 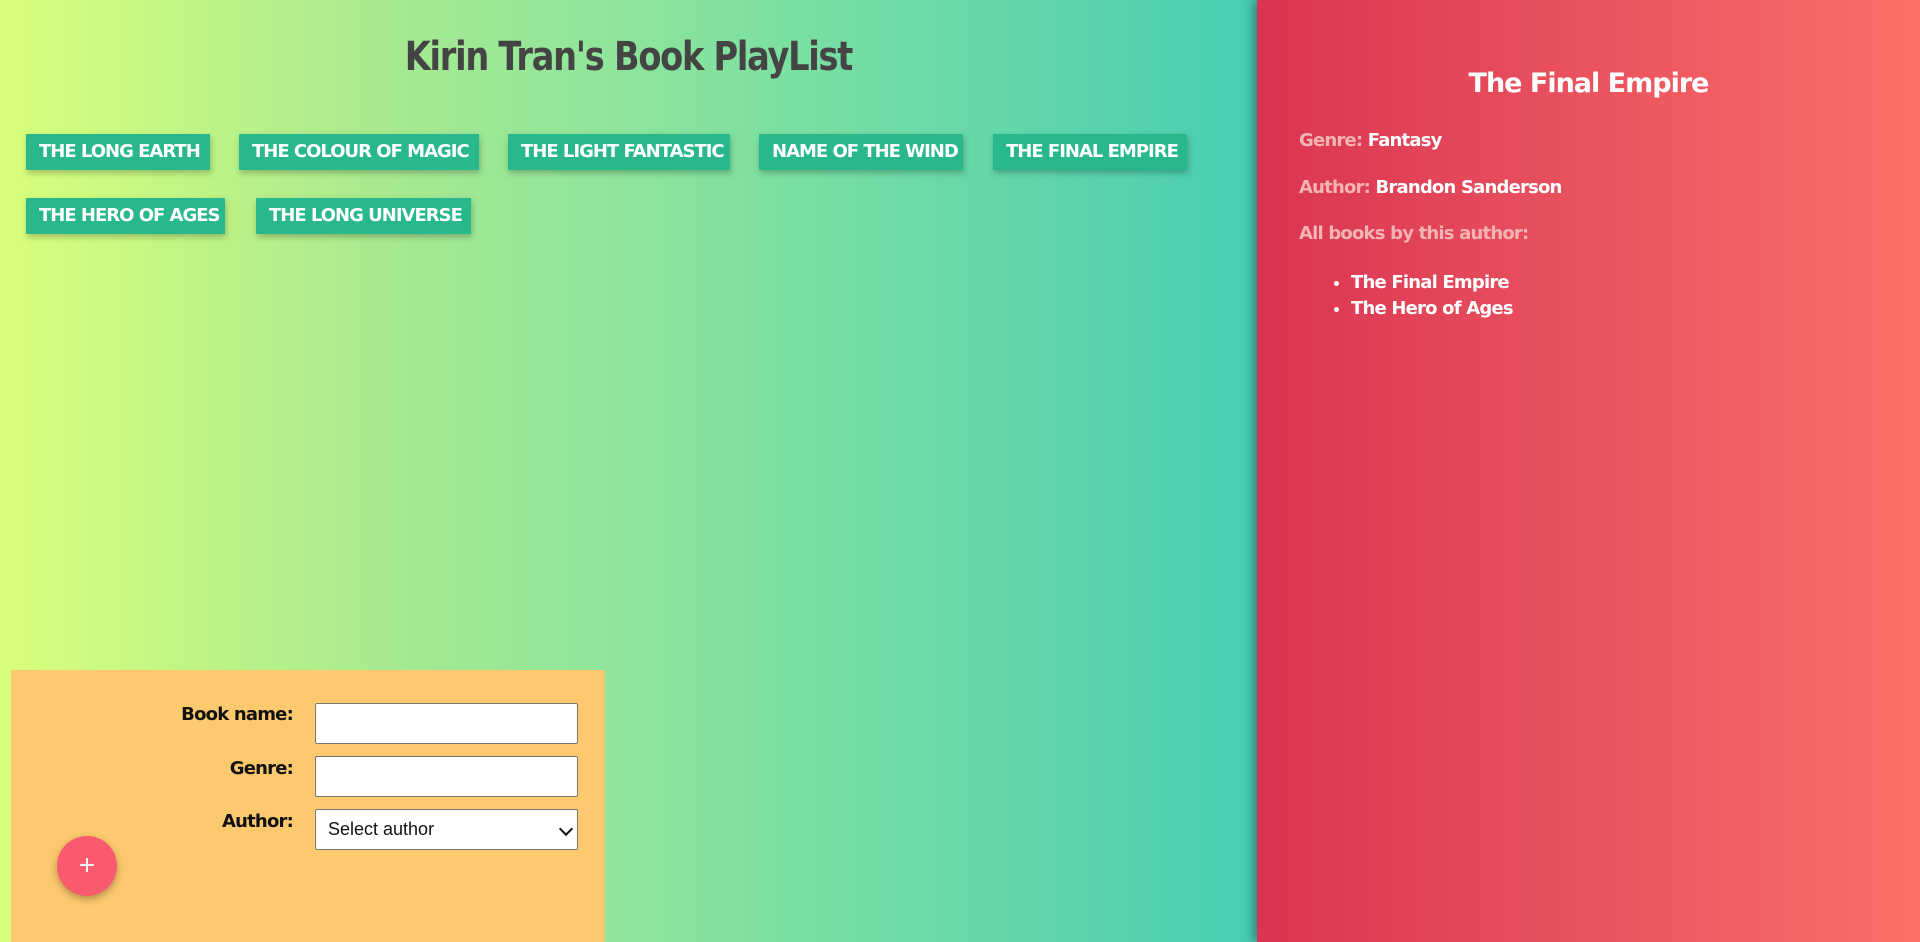 I want to click on book-item-the-hero-of-ages: THE HERO OF AGES, so click(x=125, y=216).